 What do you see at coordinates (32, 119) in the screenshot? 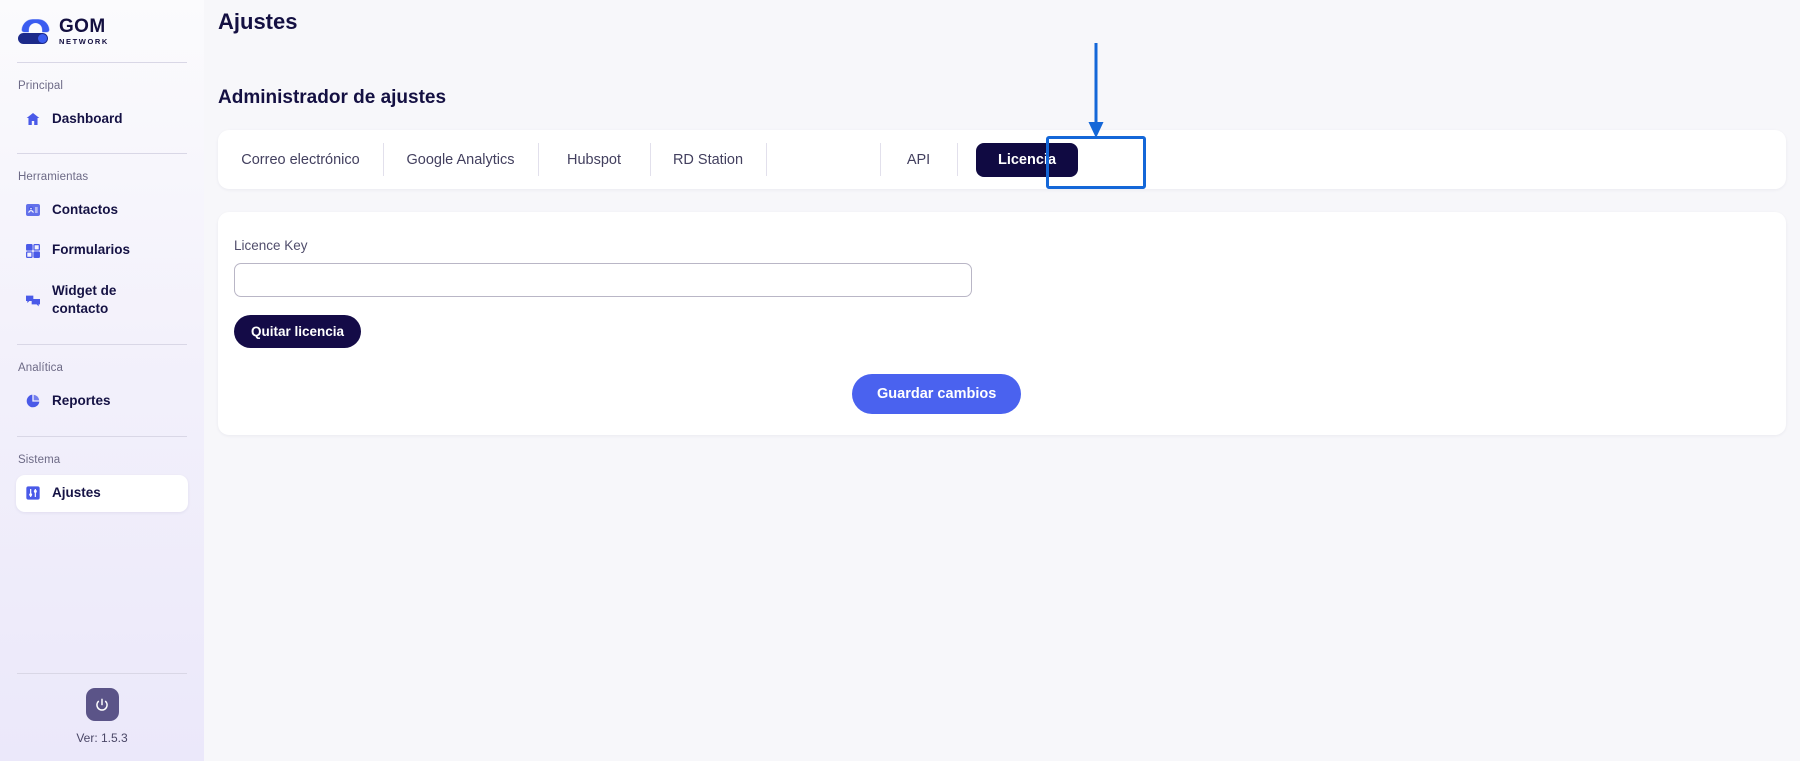
I see `home-icon` at bounding box center [32, 119].